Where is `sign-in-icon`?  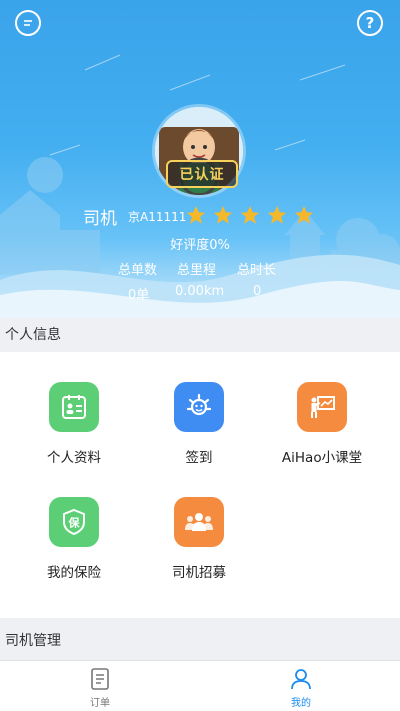 sign-in-icon is located at coordinates (199, 407).